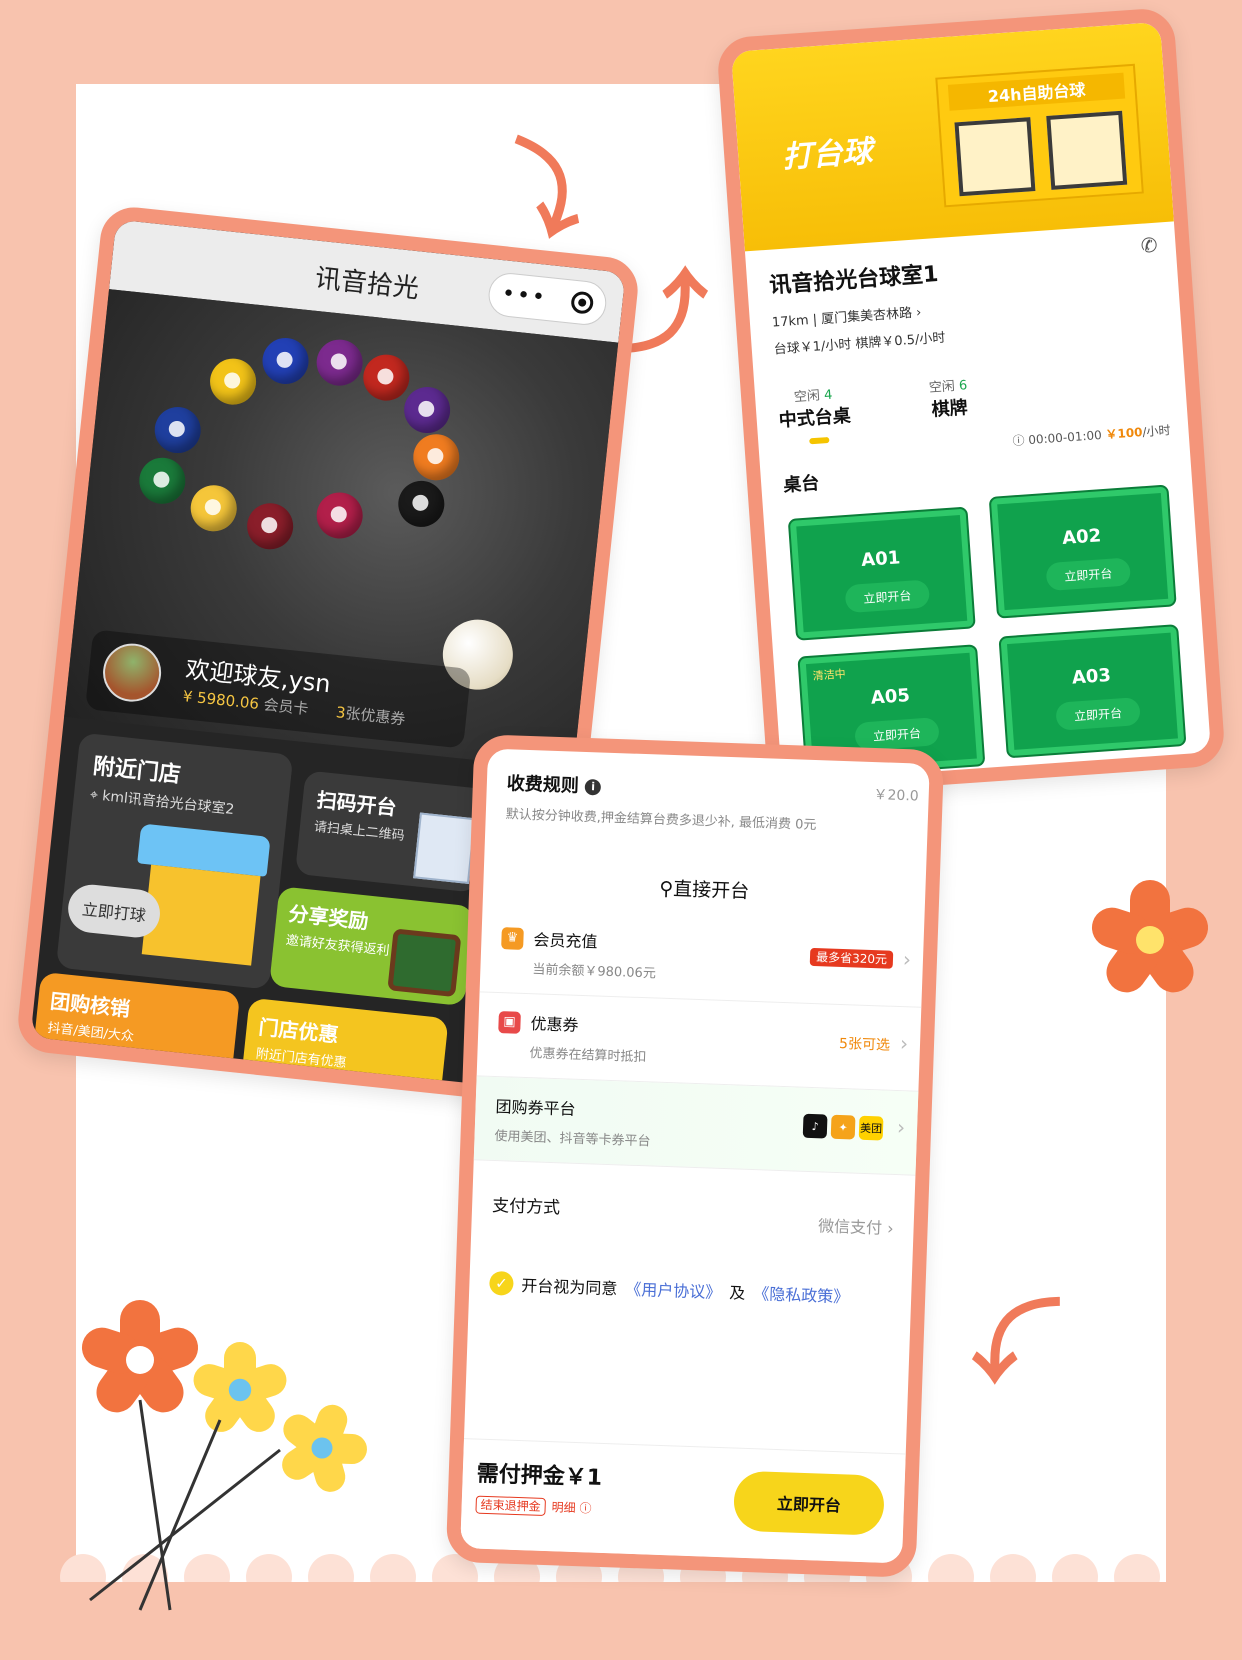 This screenshot has height=1660, width=1242. Describe the element at coordinates (539, 1476) in the screenshot. I see `deposit-amount: 需付押金￥1` at that location.